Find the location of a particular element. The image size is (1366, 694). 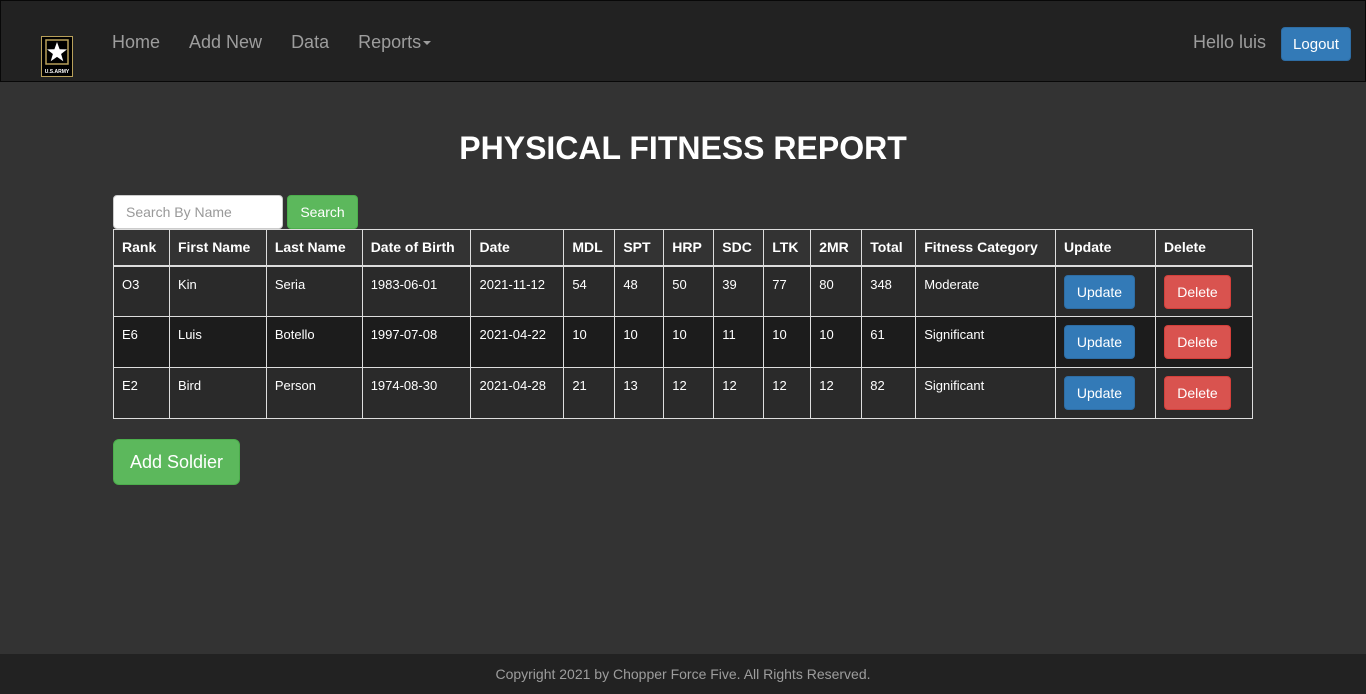

cell-spt: 48 is located at coordinates (639, 291).